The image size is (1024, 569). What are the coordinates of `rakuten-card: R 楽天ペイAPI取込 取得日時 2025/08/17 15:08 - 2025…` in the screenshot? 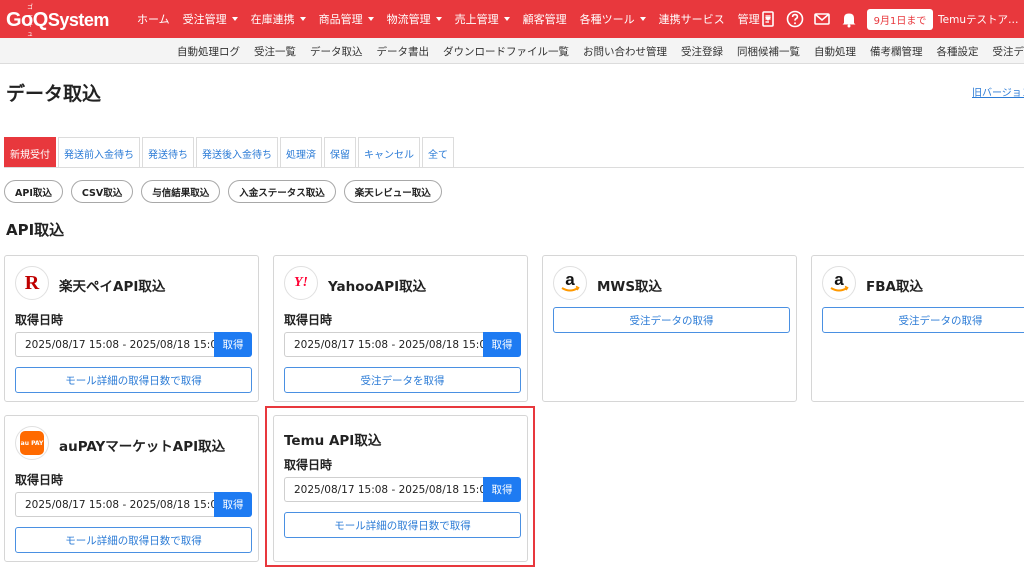 It's located at (131, 328).